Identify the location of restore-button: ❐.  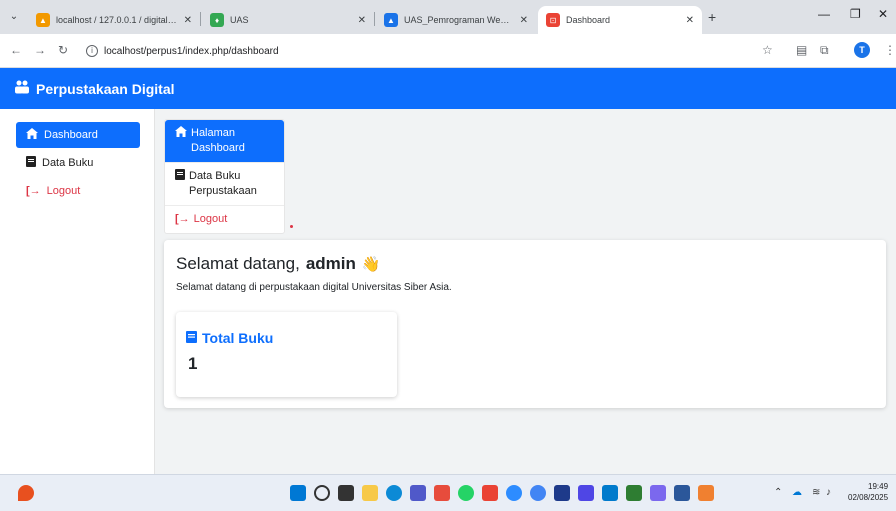
(855, 14).